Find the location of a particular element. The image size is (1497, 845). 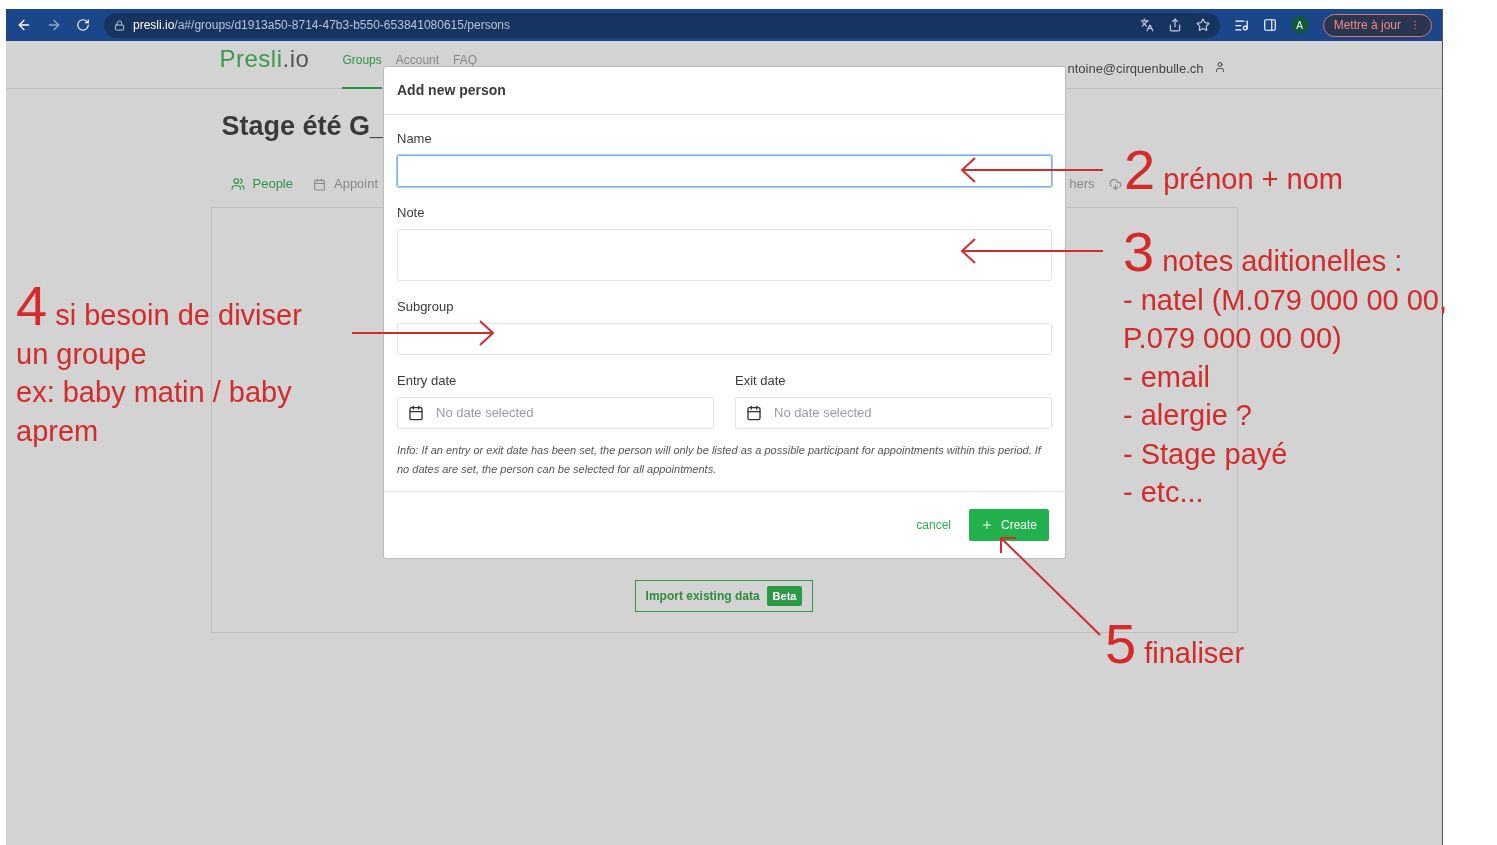

annotation-line: un groupe is located at coordinates (81, 354).